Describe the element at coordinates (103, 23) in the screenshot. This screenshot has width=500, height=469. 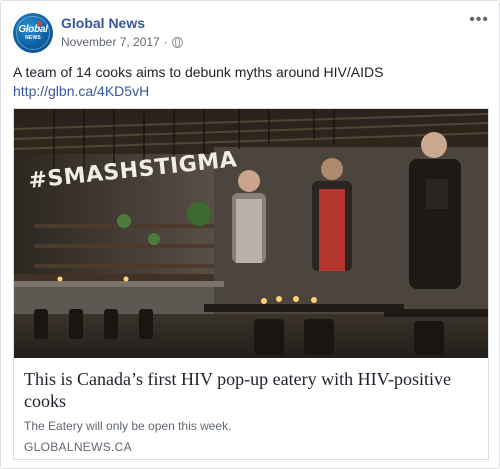
I see `page-name-link: Global News` at that location.